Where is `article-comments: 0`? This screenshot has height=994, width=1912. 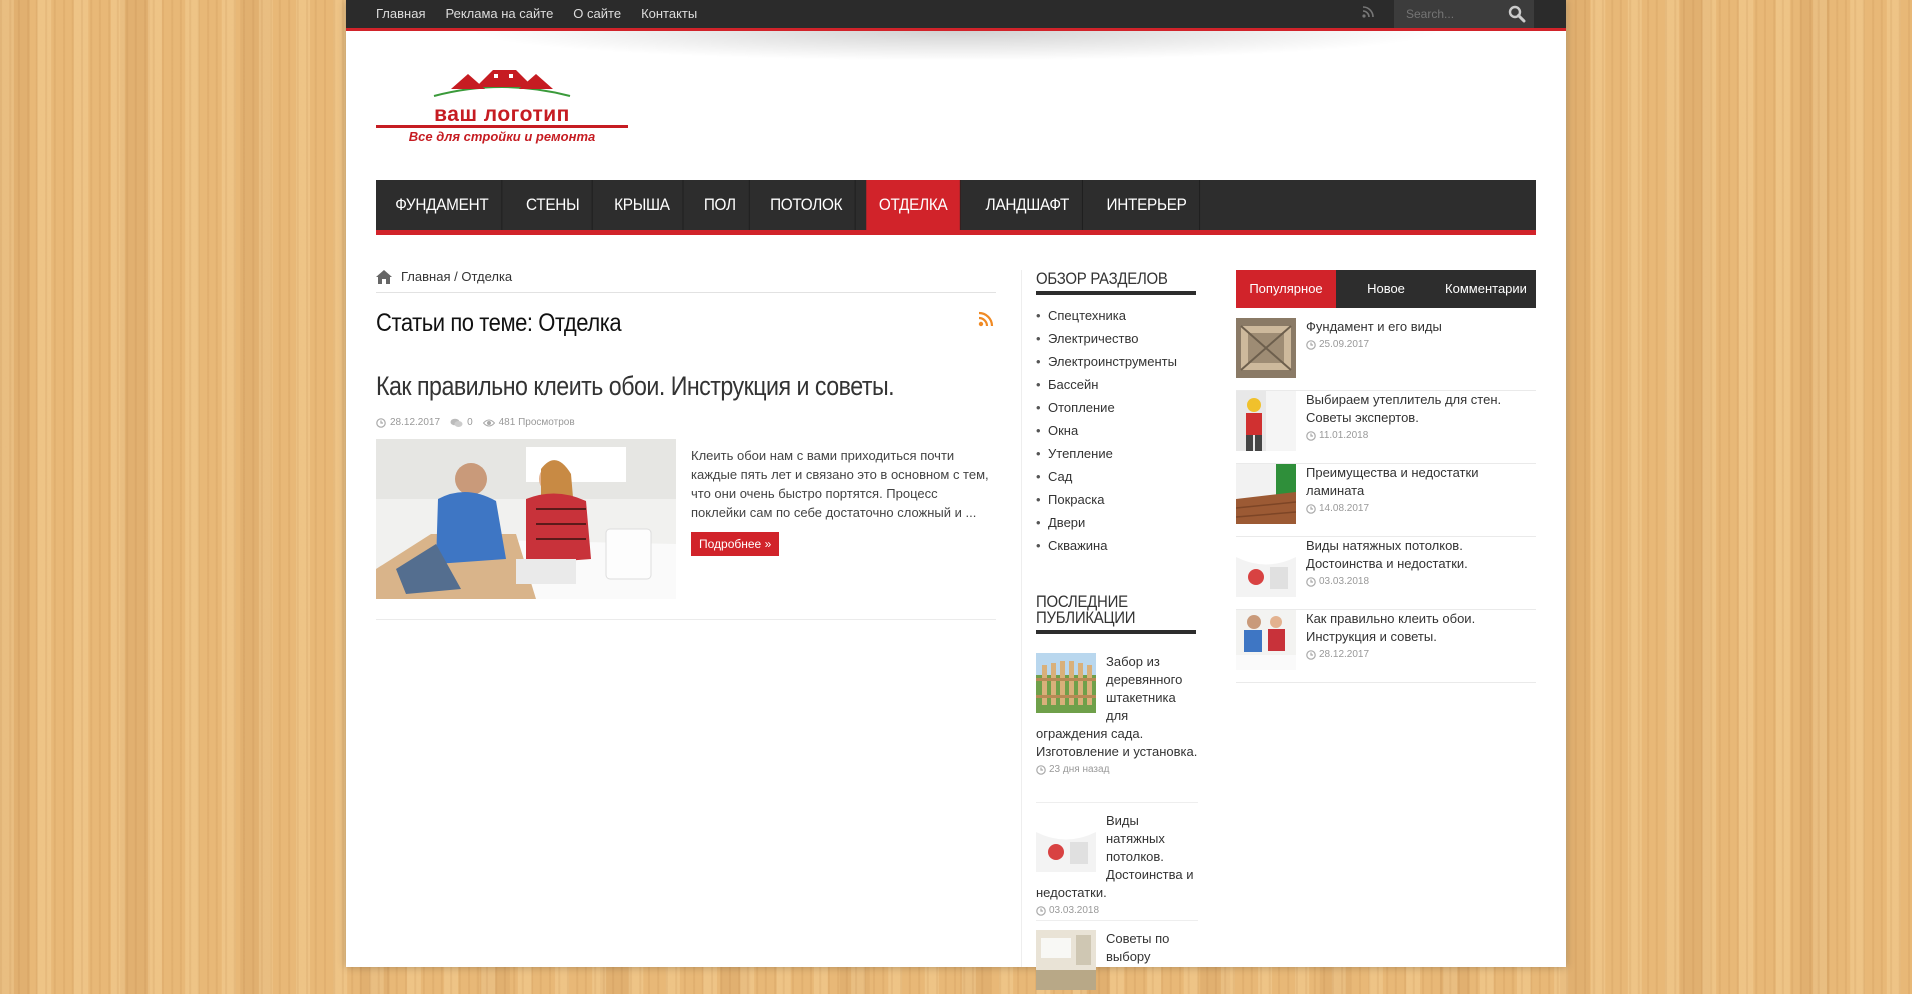
article-comments: 0 is located at coordinates (470, 422).